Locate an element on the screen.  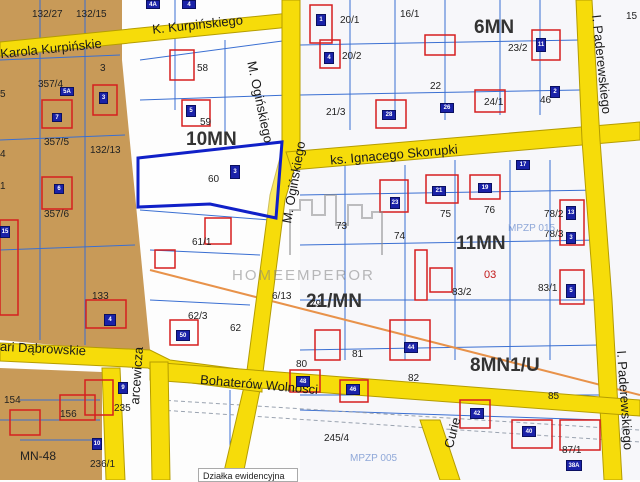
parcel-label: 20/1 is located at coordinates (350, 20).